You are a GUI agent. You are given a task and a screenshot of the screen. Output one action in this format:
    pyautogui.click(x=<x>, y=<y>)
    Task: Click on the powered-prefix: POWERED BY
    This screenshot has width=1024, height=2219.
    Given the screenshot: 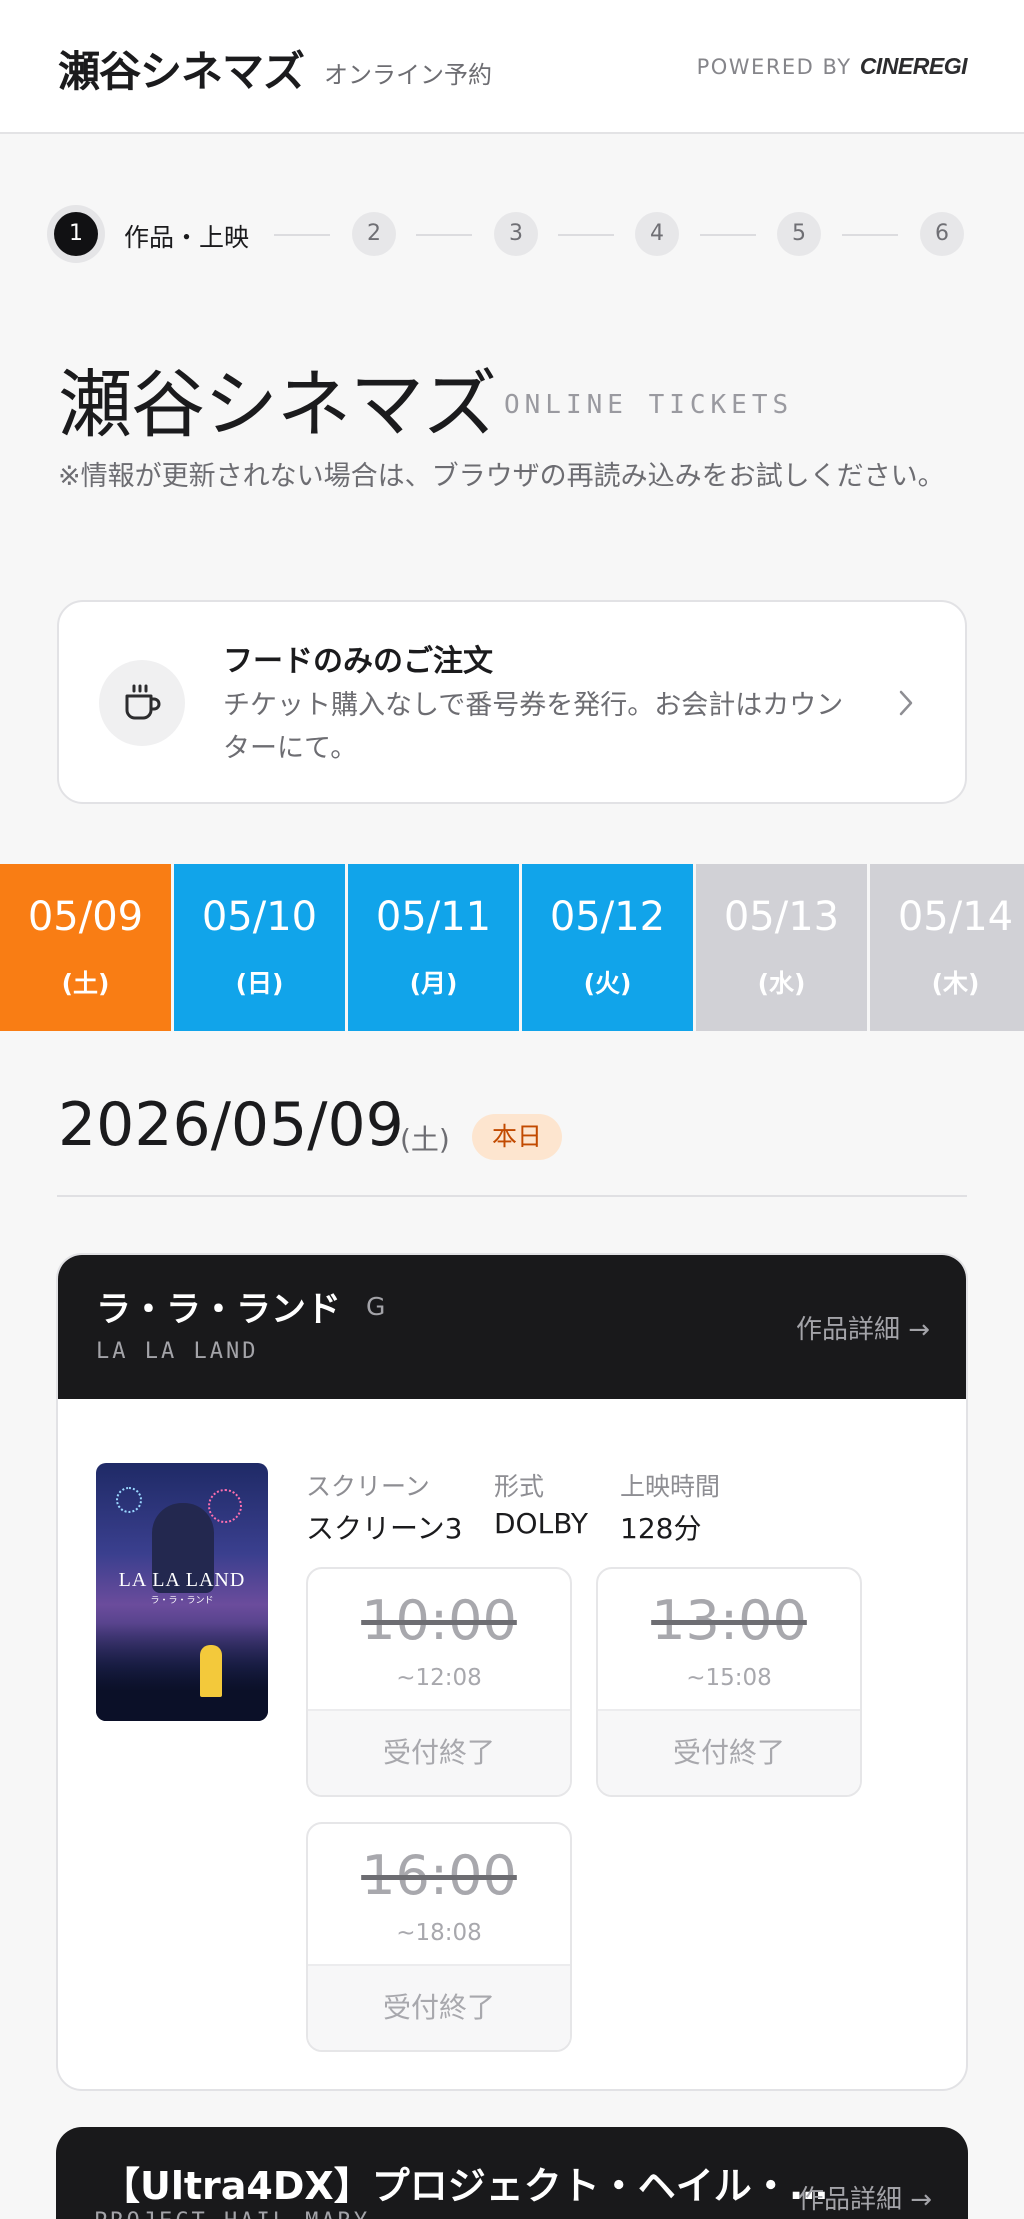 What is the action you would take?
    pyautogui.click(x=774, y=67)
    